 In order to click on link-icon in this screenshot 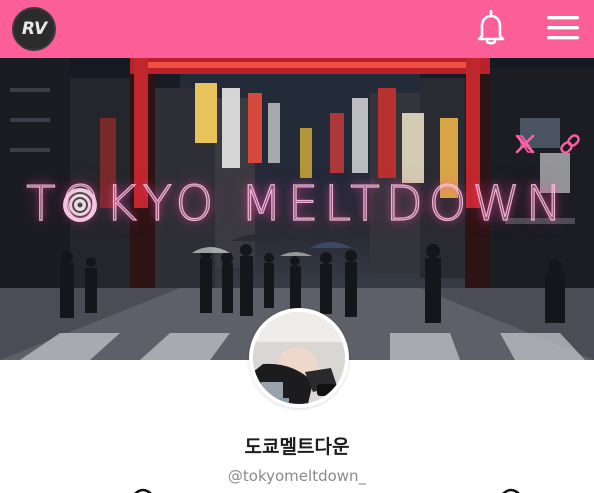, I will do `click(570, 144)`.